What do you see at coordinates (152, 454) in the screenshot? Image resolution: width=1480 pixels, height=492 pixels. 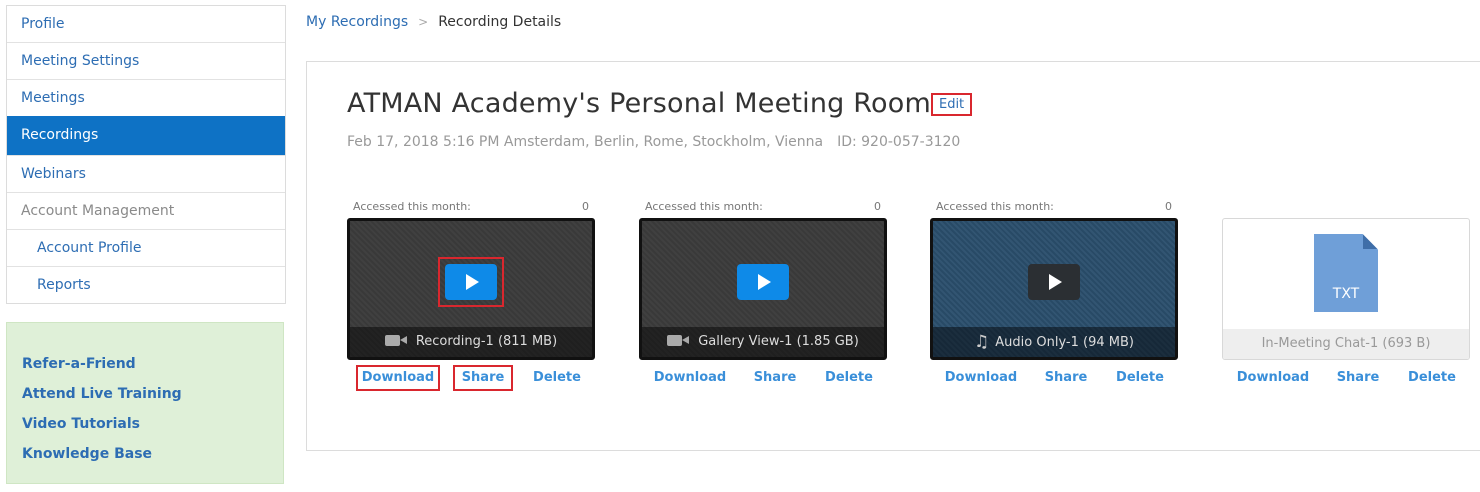 I see `knowledge-base-link: Knowledge Base` at bounding box center [152, 454].